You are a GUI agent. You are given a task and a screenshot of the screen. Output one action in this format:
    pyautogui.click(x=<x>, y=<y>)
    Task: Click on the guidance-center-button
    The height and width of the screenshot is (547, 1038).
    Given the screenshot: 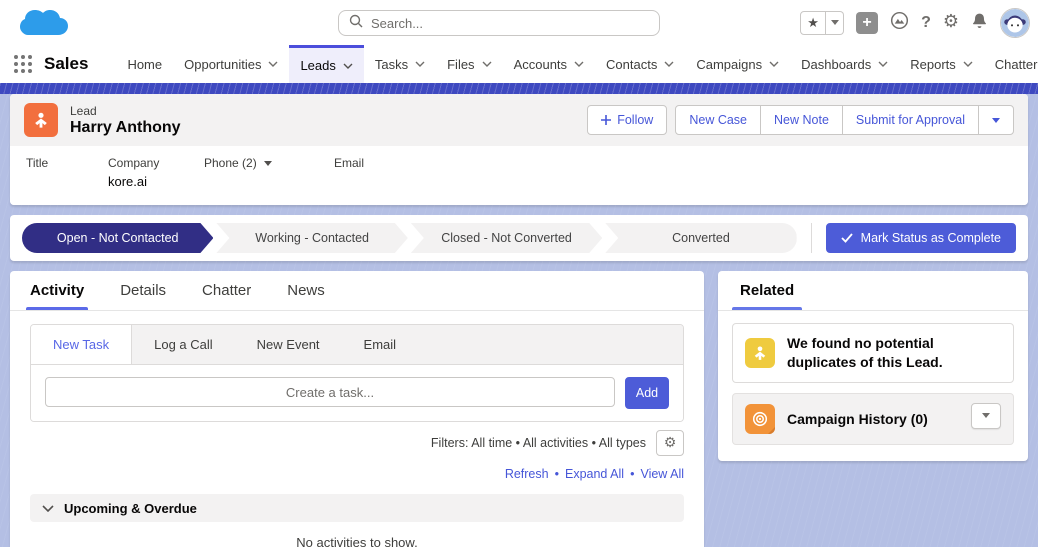 What is the action you would take?
    pyautogui.click(x=899, y=23)
    